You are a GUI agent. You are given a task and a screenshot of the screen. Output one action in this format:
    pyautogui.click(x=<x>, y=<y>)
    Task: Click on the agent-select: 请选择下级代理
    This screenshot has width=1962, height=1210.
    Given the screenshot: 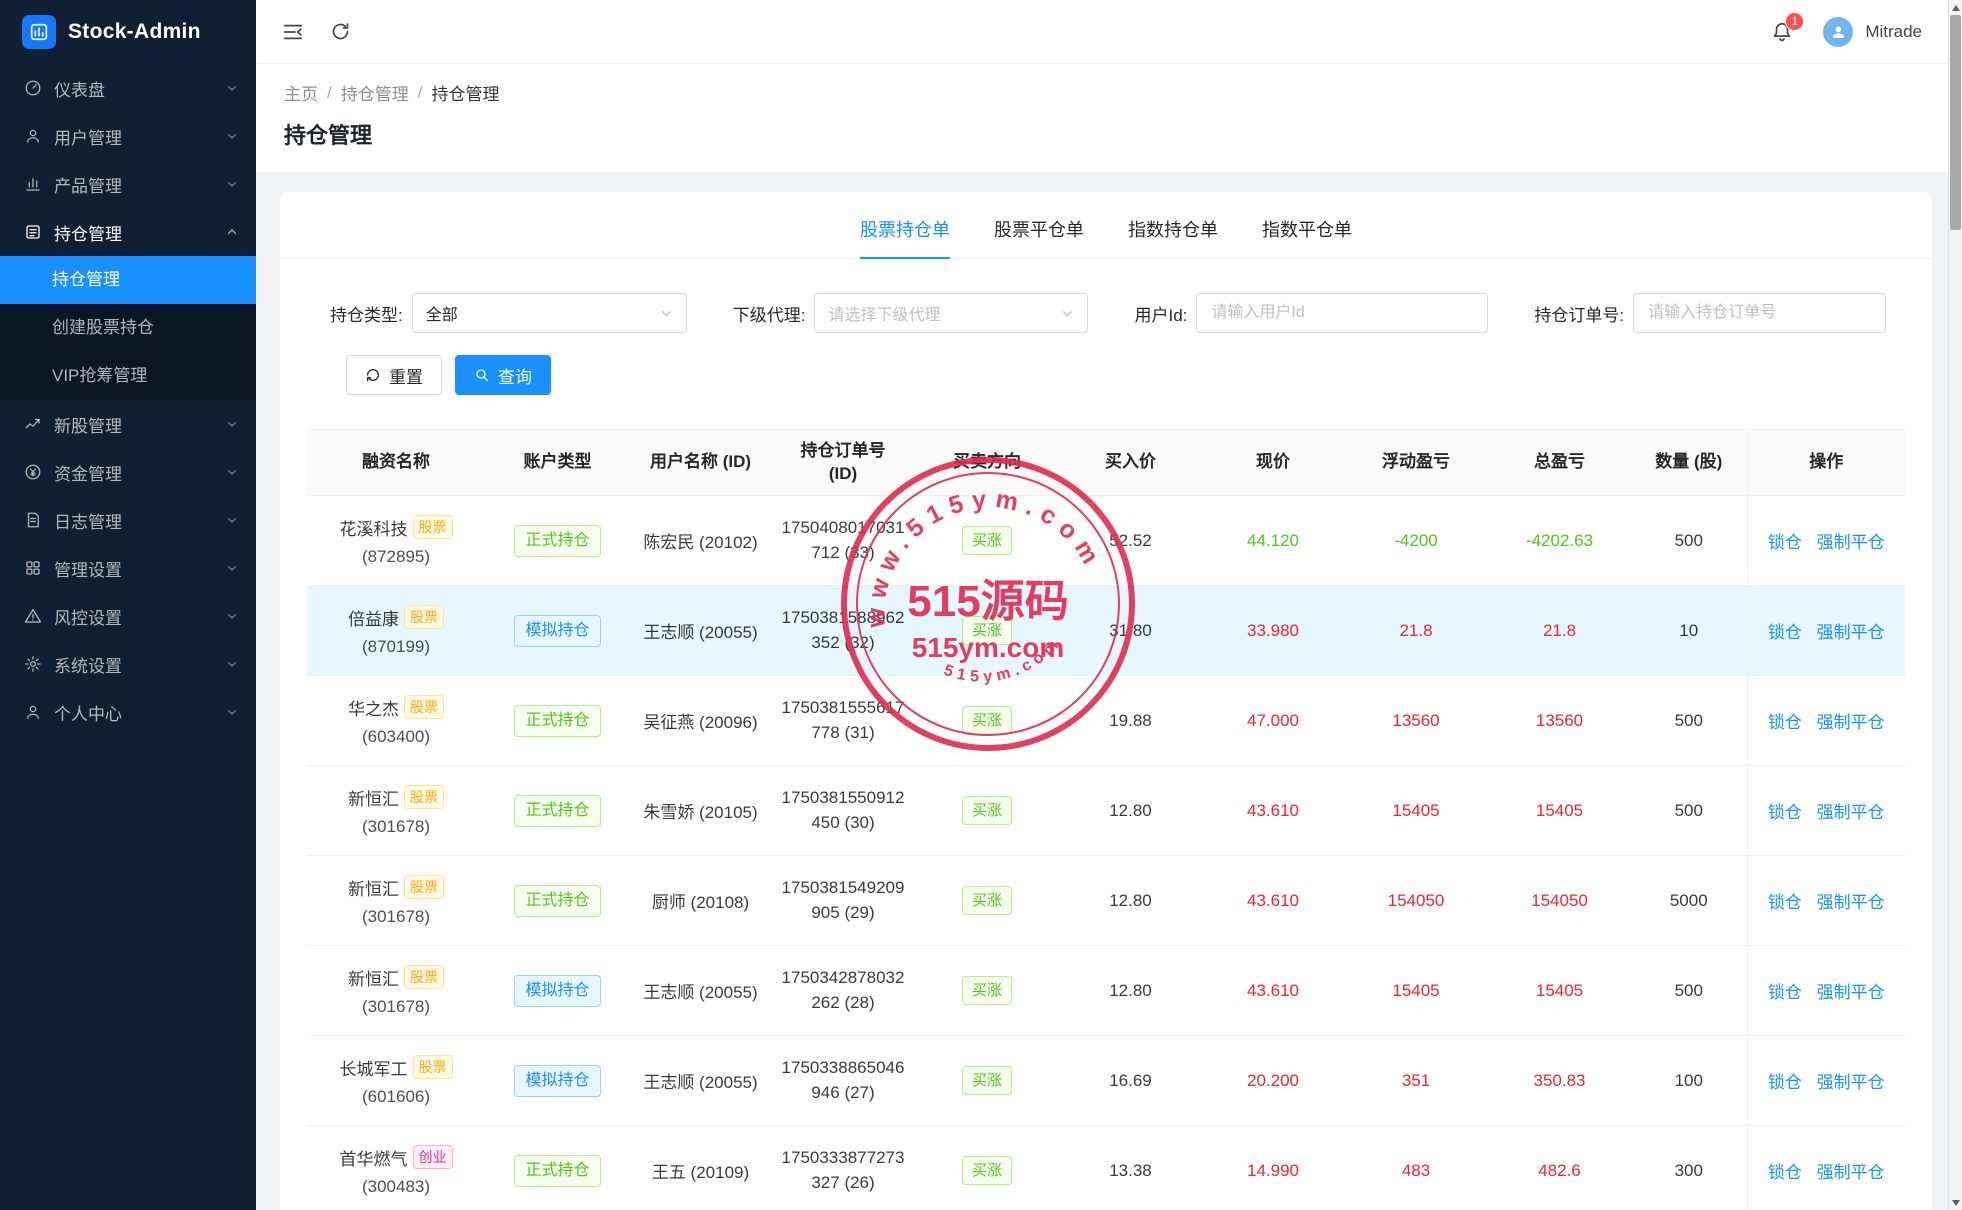 What is the action you would take?
    pyautogui.click(x=951, y=313)
    